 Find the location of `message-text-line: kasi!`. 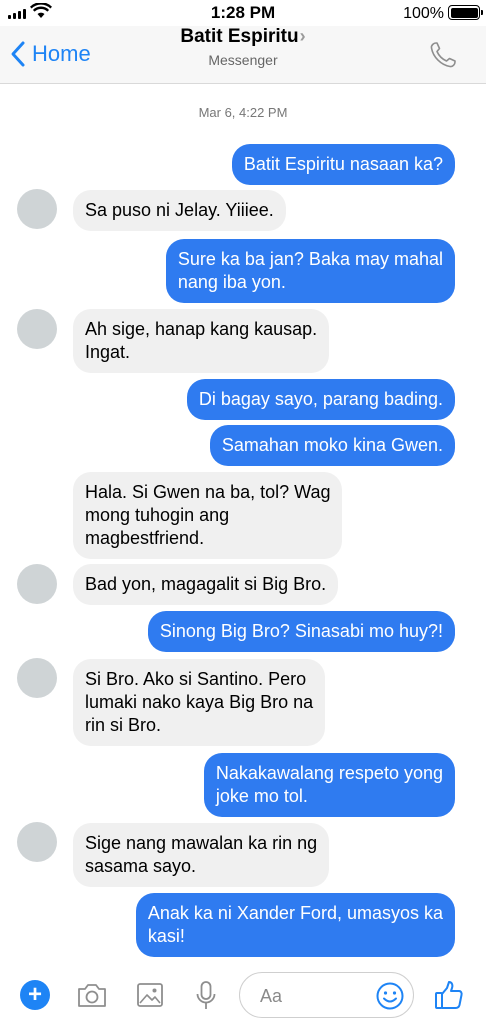

message-text-line: kasi! is located at coordinates (166, 936).